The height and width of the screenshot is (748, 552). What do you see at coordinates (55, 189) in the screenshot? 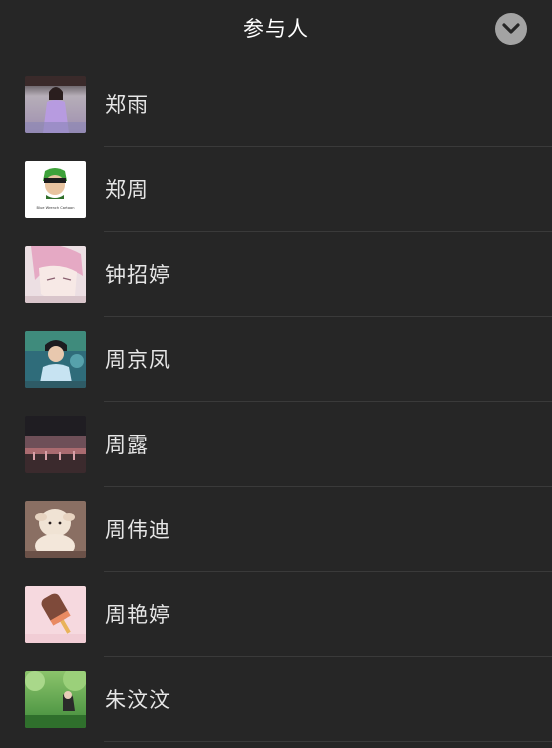
I see `avatar: Blue Wrench Cartoon` at bounding box center [55, 189].